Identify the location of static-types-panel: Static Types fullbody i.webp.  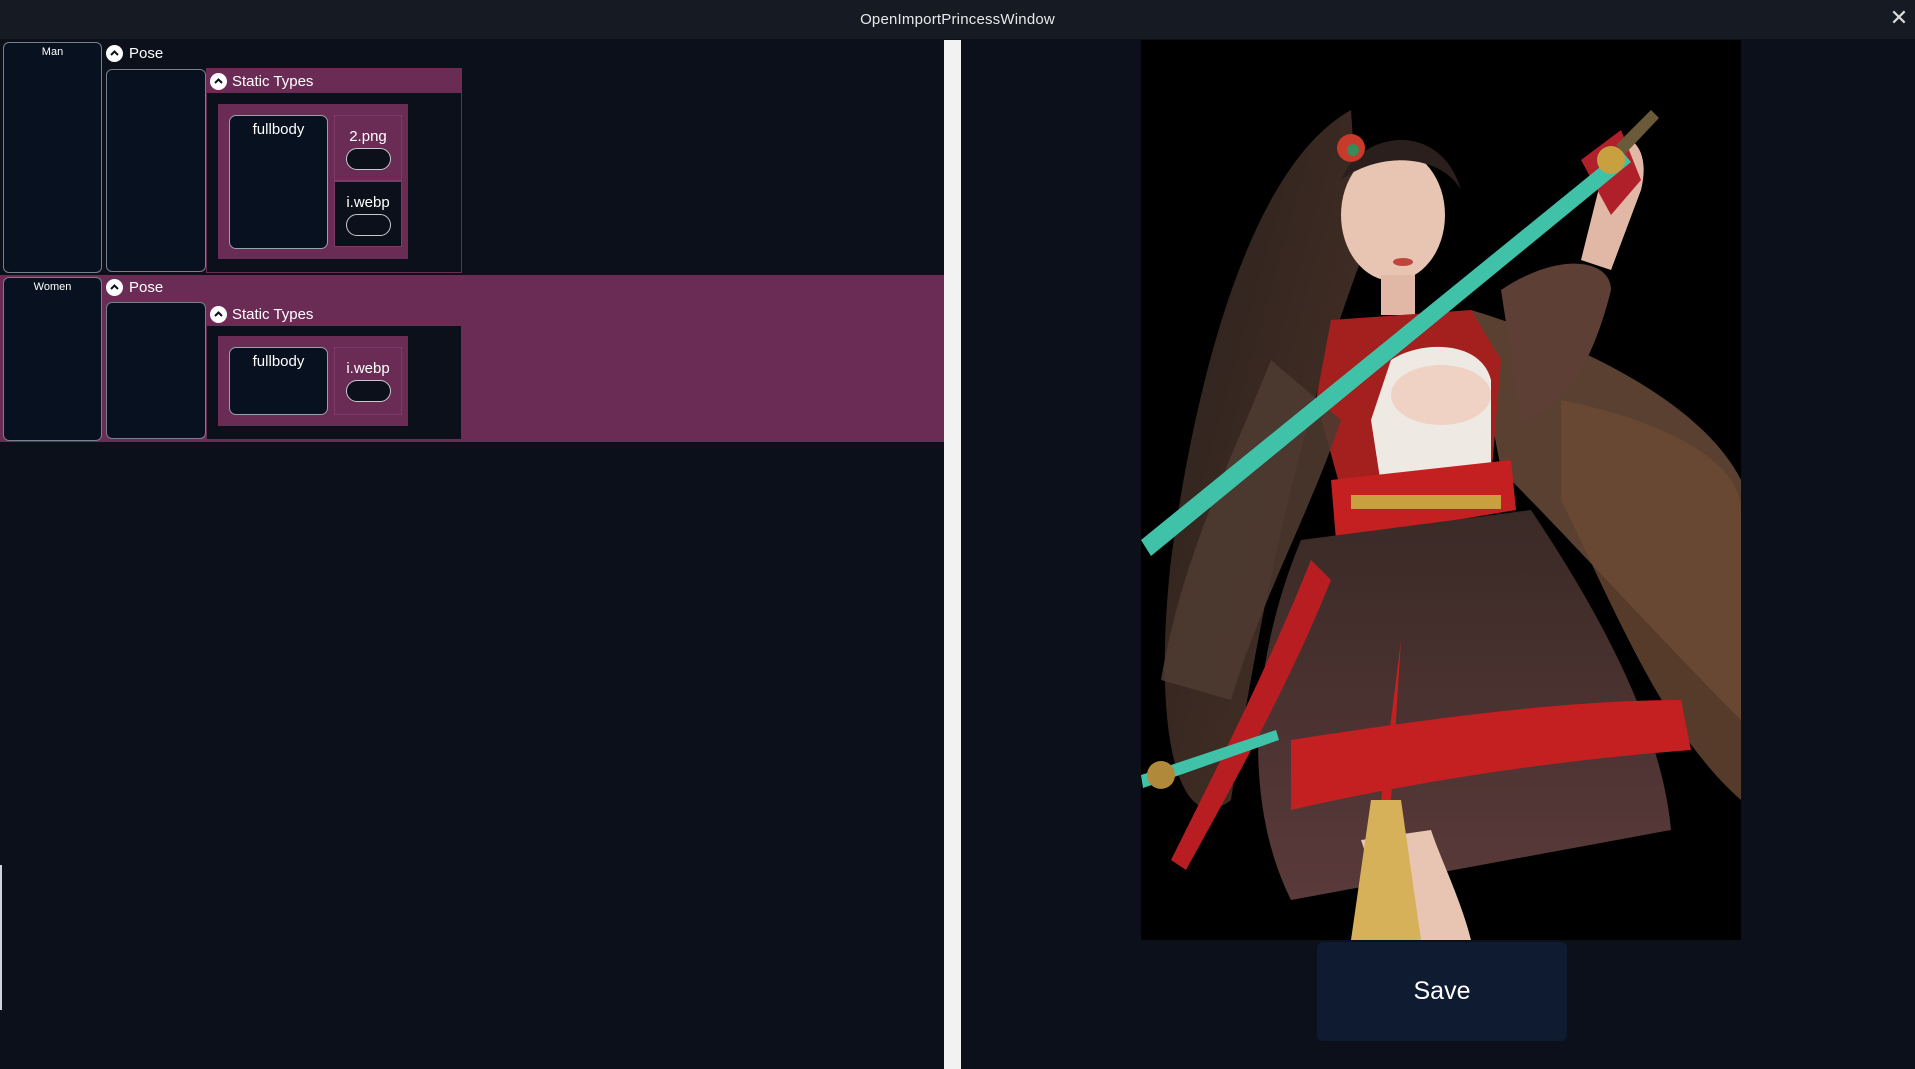
(334, 370).